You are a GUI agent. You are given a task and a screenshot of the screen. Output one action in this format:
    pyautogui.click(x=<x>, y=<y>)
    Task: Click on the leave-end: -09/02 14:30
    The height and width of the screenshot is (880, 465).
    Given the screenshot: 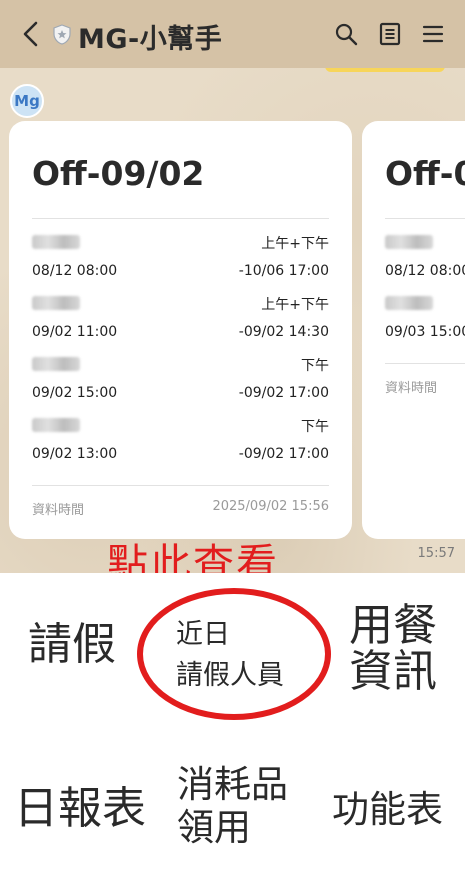 What is the action you would take?
    pyautogui.click(x=283, y=332)
    